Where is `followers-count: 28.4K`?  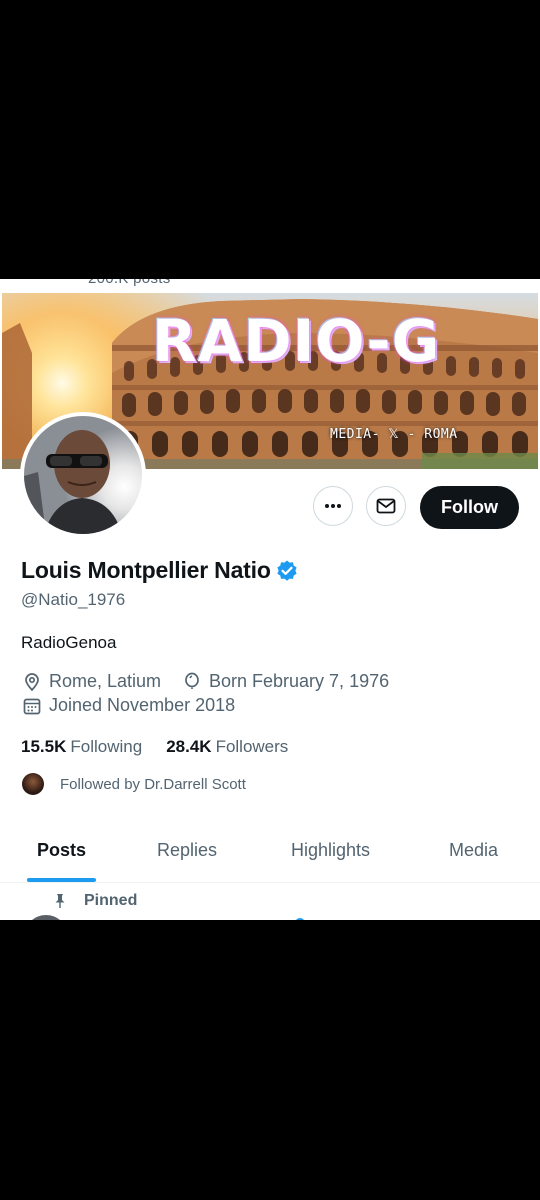 followers-count: 28.4K is located at coordinates (189, 746).